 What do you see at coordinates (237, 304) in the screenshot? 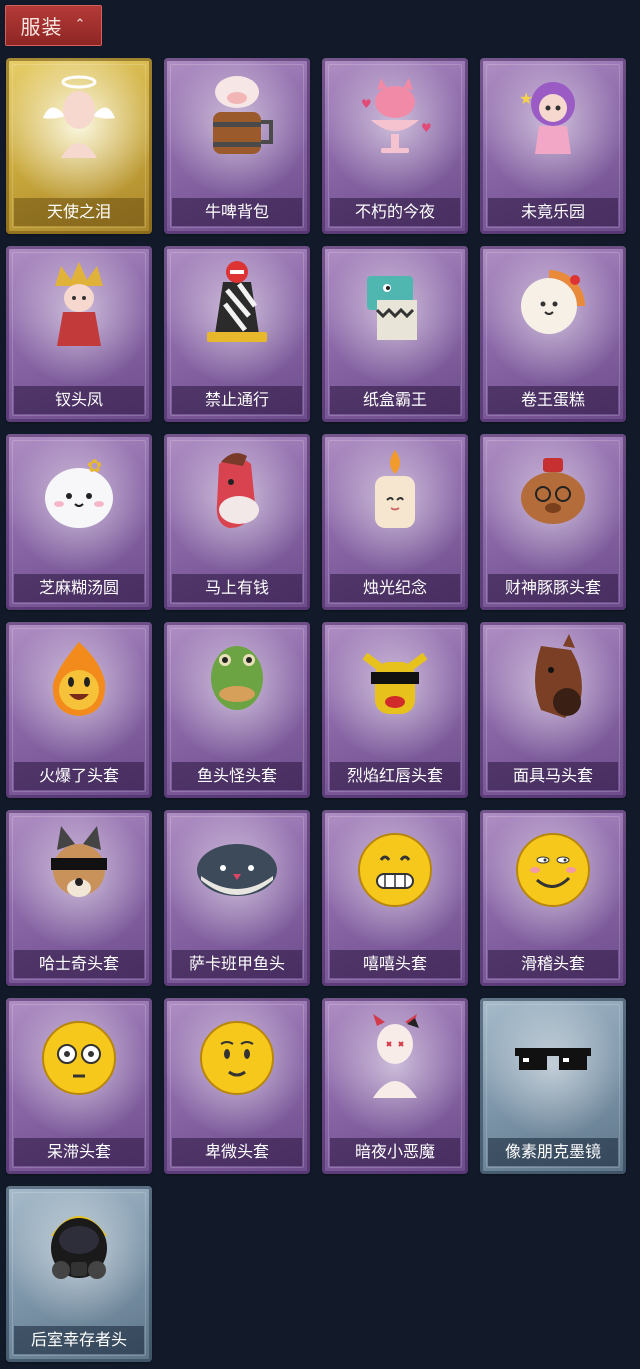
I see `traffic-barrier-icon` at bounding box center [237, 304].